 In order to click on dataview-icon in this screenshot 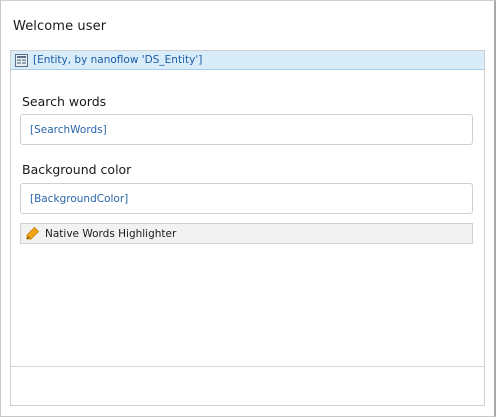, I will do `click(21, 60)`.